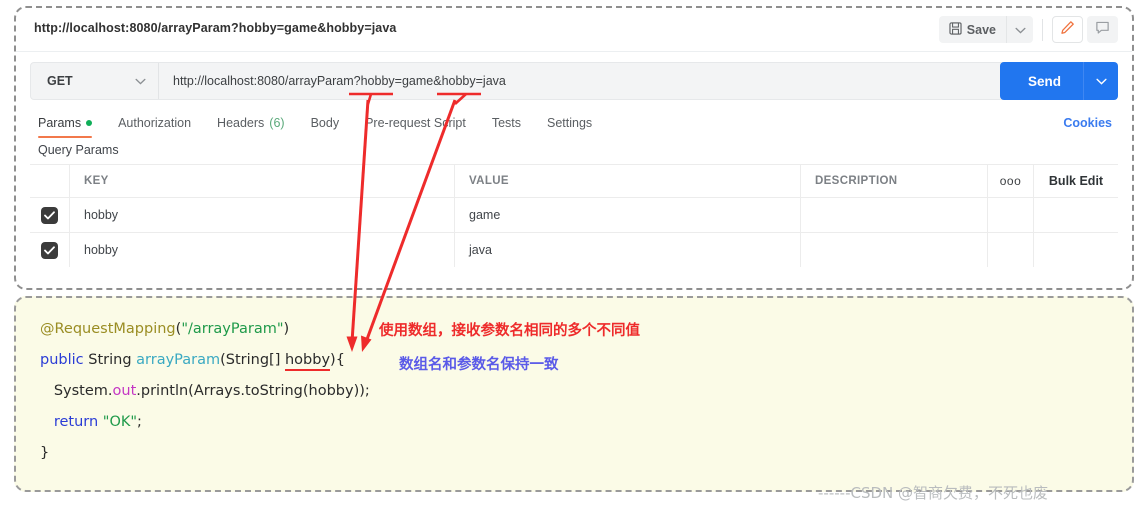 The image size is (1148, 514). I want to click on tab-params: Params, so click(71, 124).